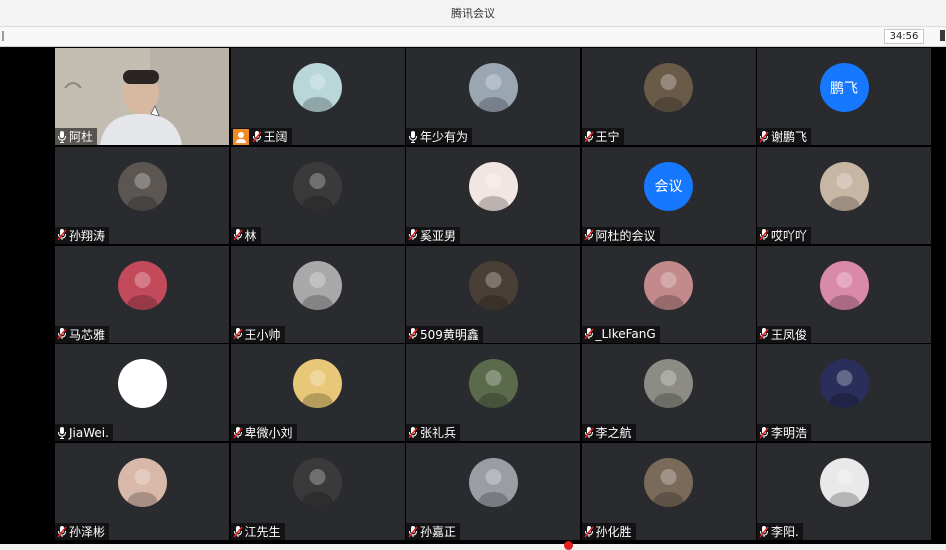 This screenshot has height=550, width=946. What do you see at coordinates (493, 393) in the screenshot?
I see `participant-tile: 张礼兵` at bounding box center [493, 393].